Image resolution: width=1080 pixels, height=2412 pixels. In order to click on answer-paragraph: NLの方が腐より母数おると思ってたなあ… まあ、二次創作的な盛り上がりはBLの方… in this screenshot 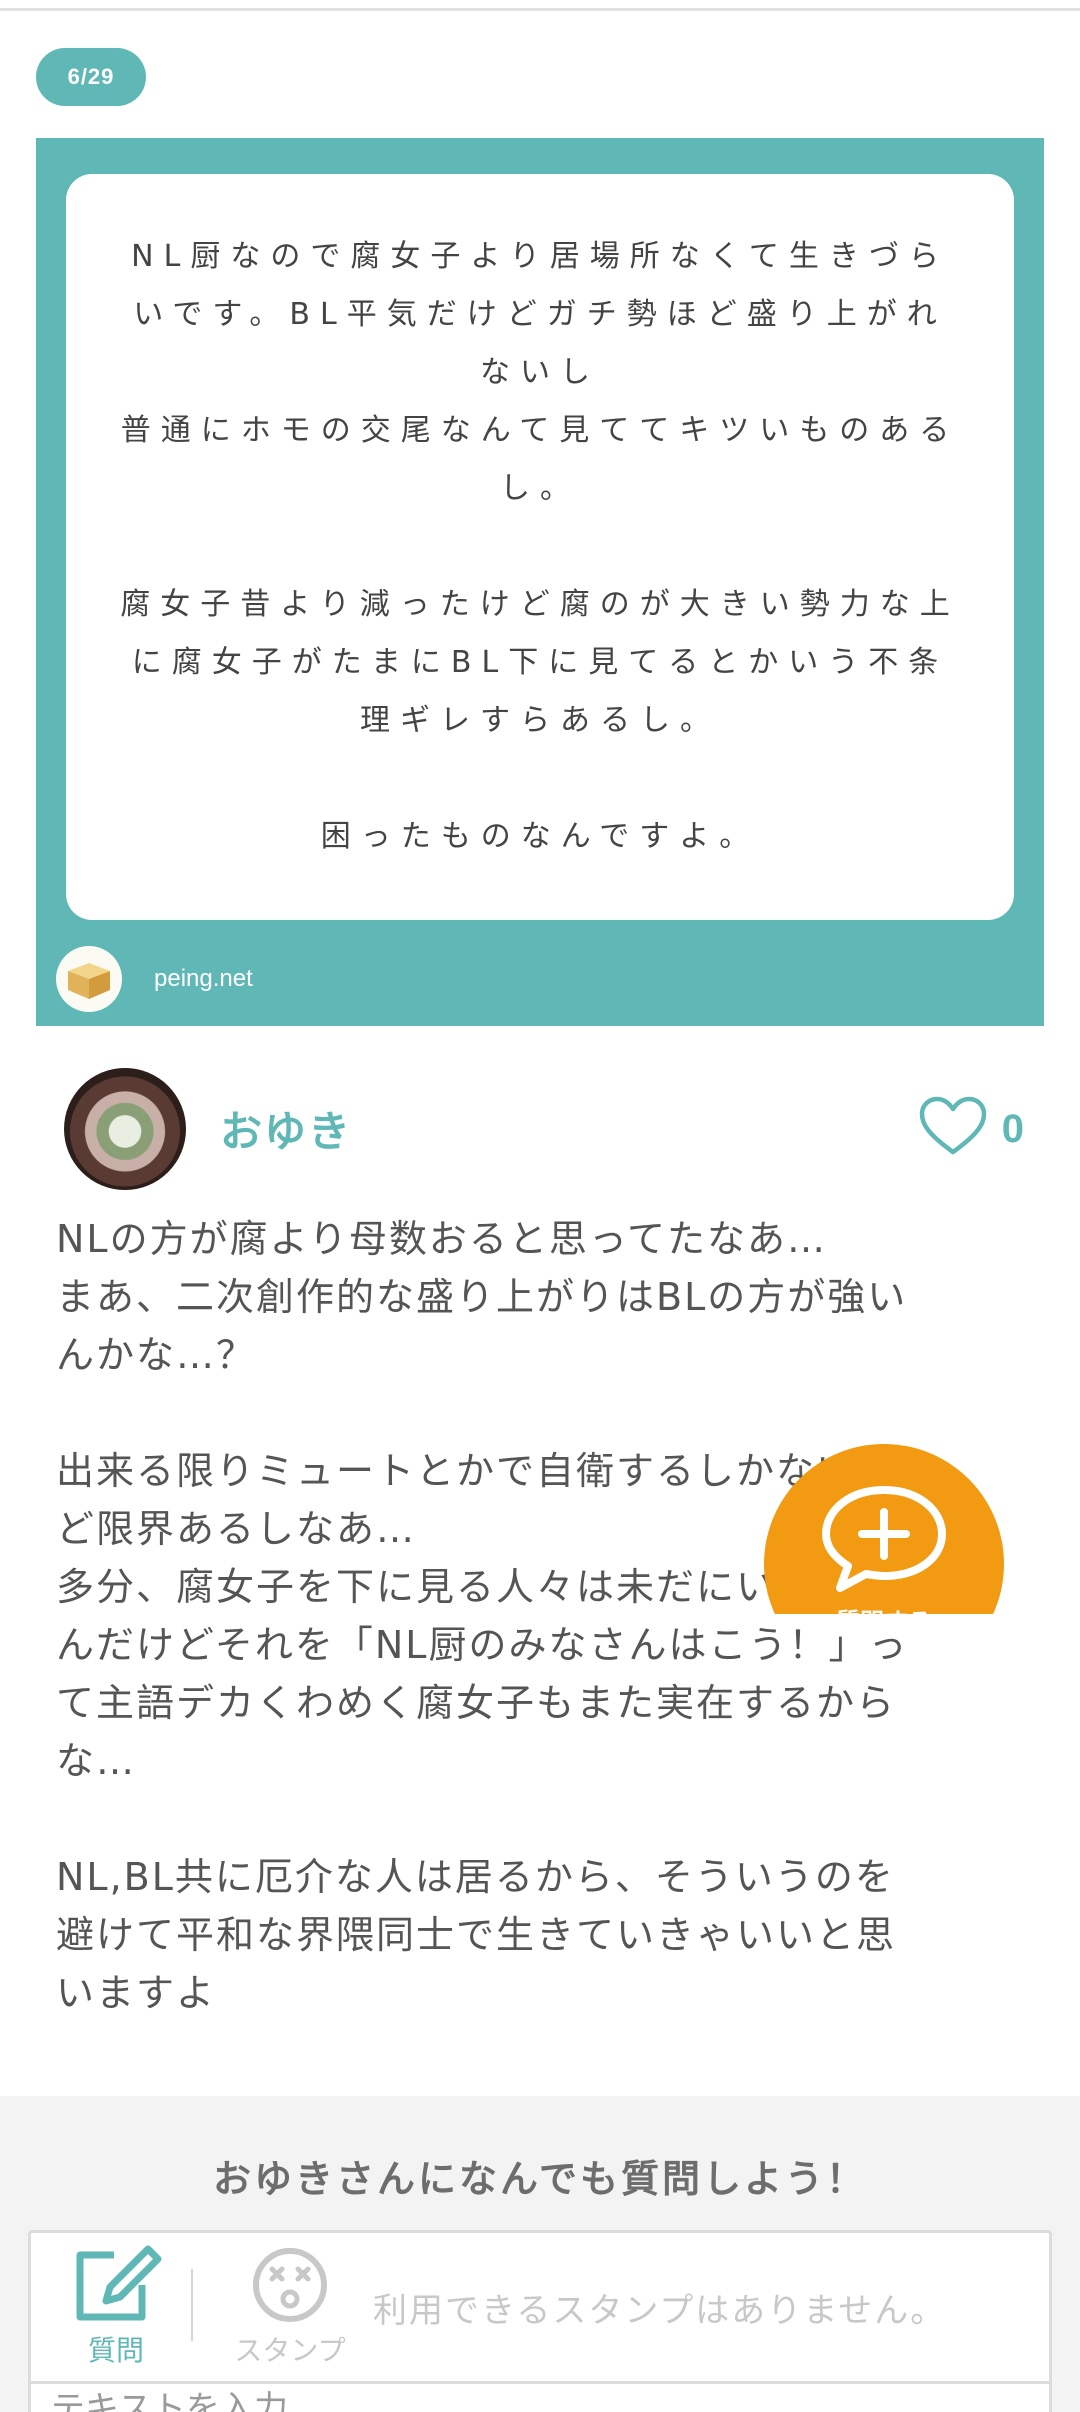, I will do `click(482, 1297)`.